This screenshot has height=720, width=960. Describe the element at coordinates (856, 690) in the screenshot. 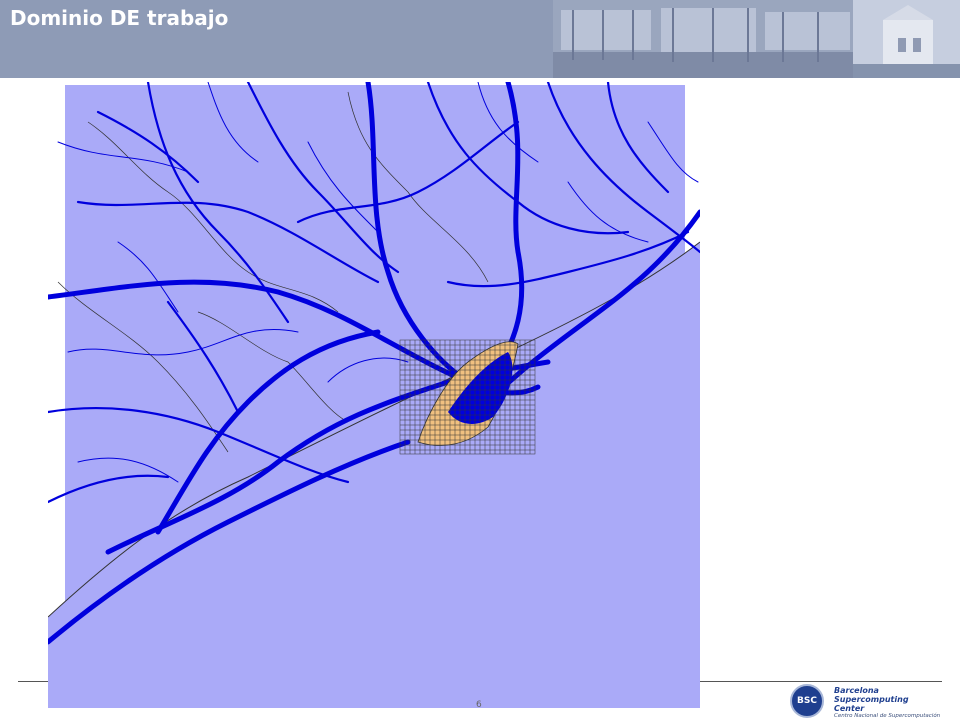

I see `logo-line-1: Barcelona` at that location.